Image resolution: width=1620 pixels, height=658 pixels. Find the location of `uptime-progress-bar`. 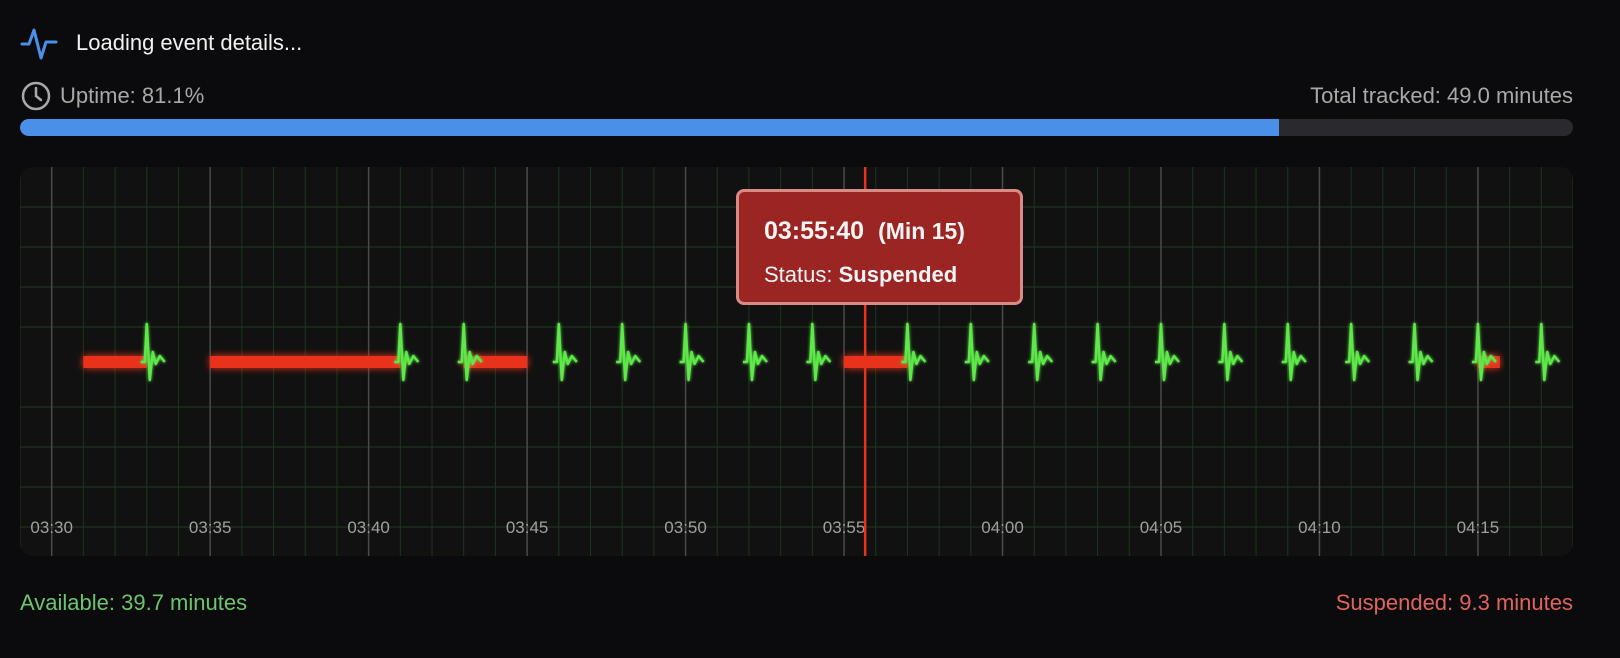

uptime-progress-bar is located at coordinates (796, 127).